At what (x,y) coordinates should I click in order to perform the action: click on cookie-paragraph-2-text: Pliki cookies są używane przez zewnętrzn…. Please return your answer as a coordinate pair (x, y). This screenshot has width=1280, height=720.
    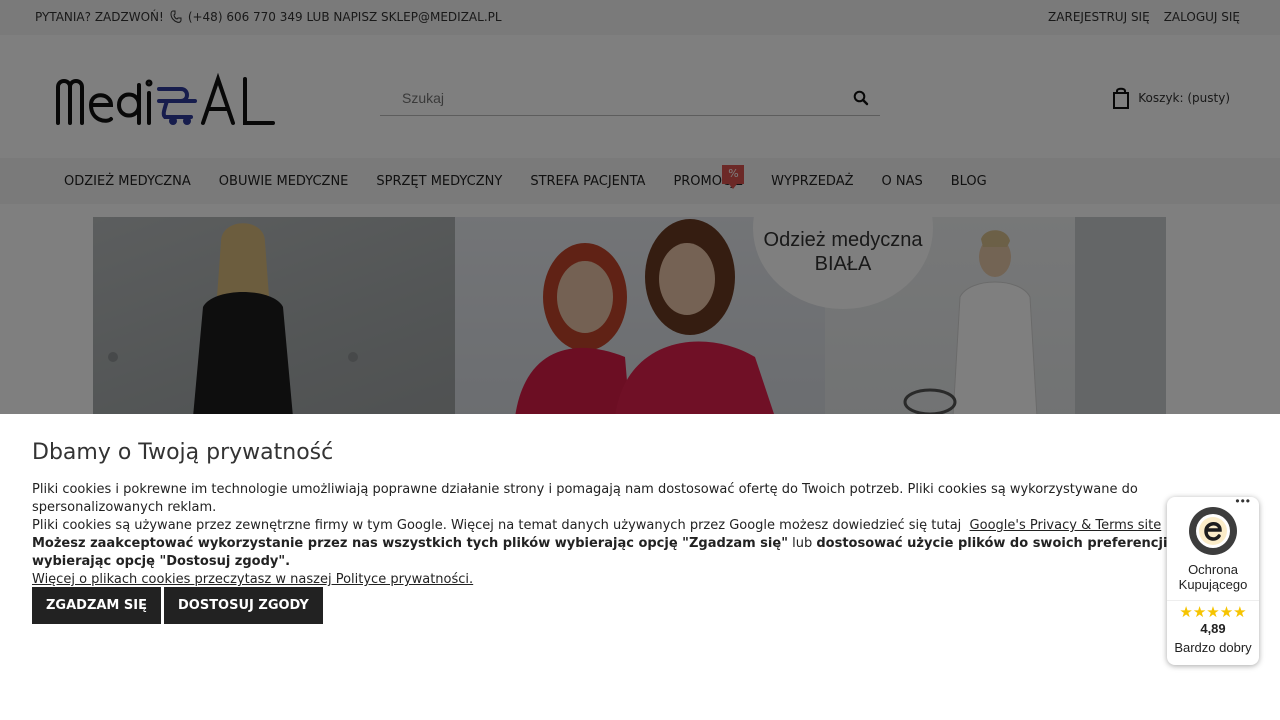
    Looking at the image, I should click on (497, 525).